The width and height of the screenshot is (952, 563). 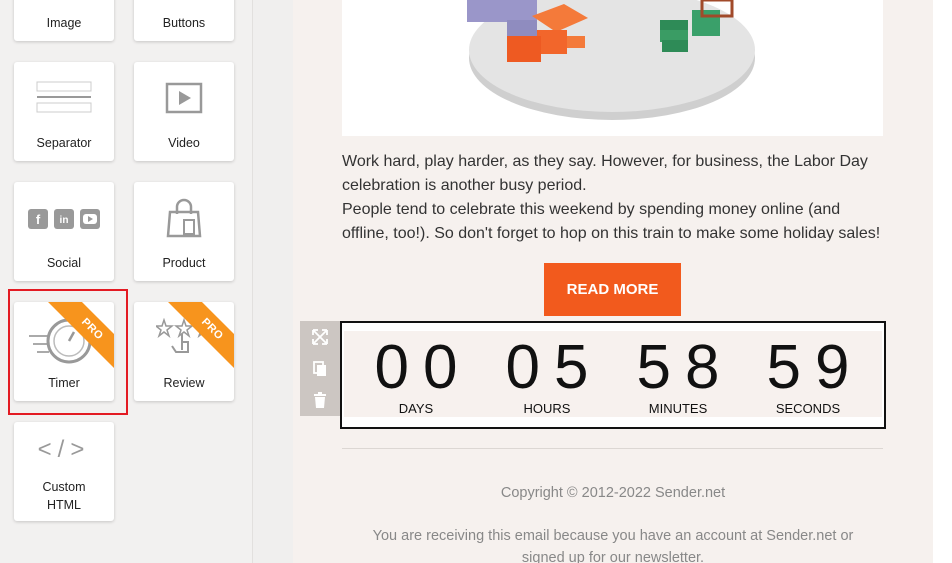 What do you see at coordinates (184, 98) in the screenshot?
I see `video-icon` at bounding box center [184, 98].